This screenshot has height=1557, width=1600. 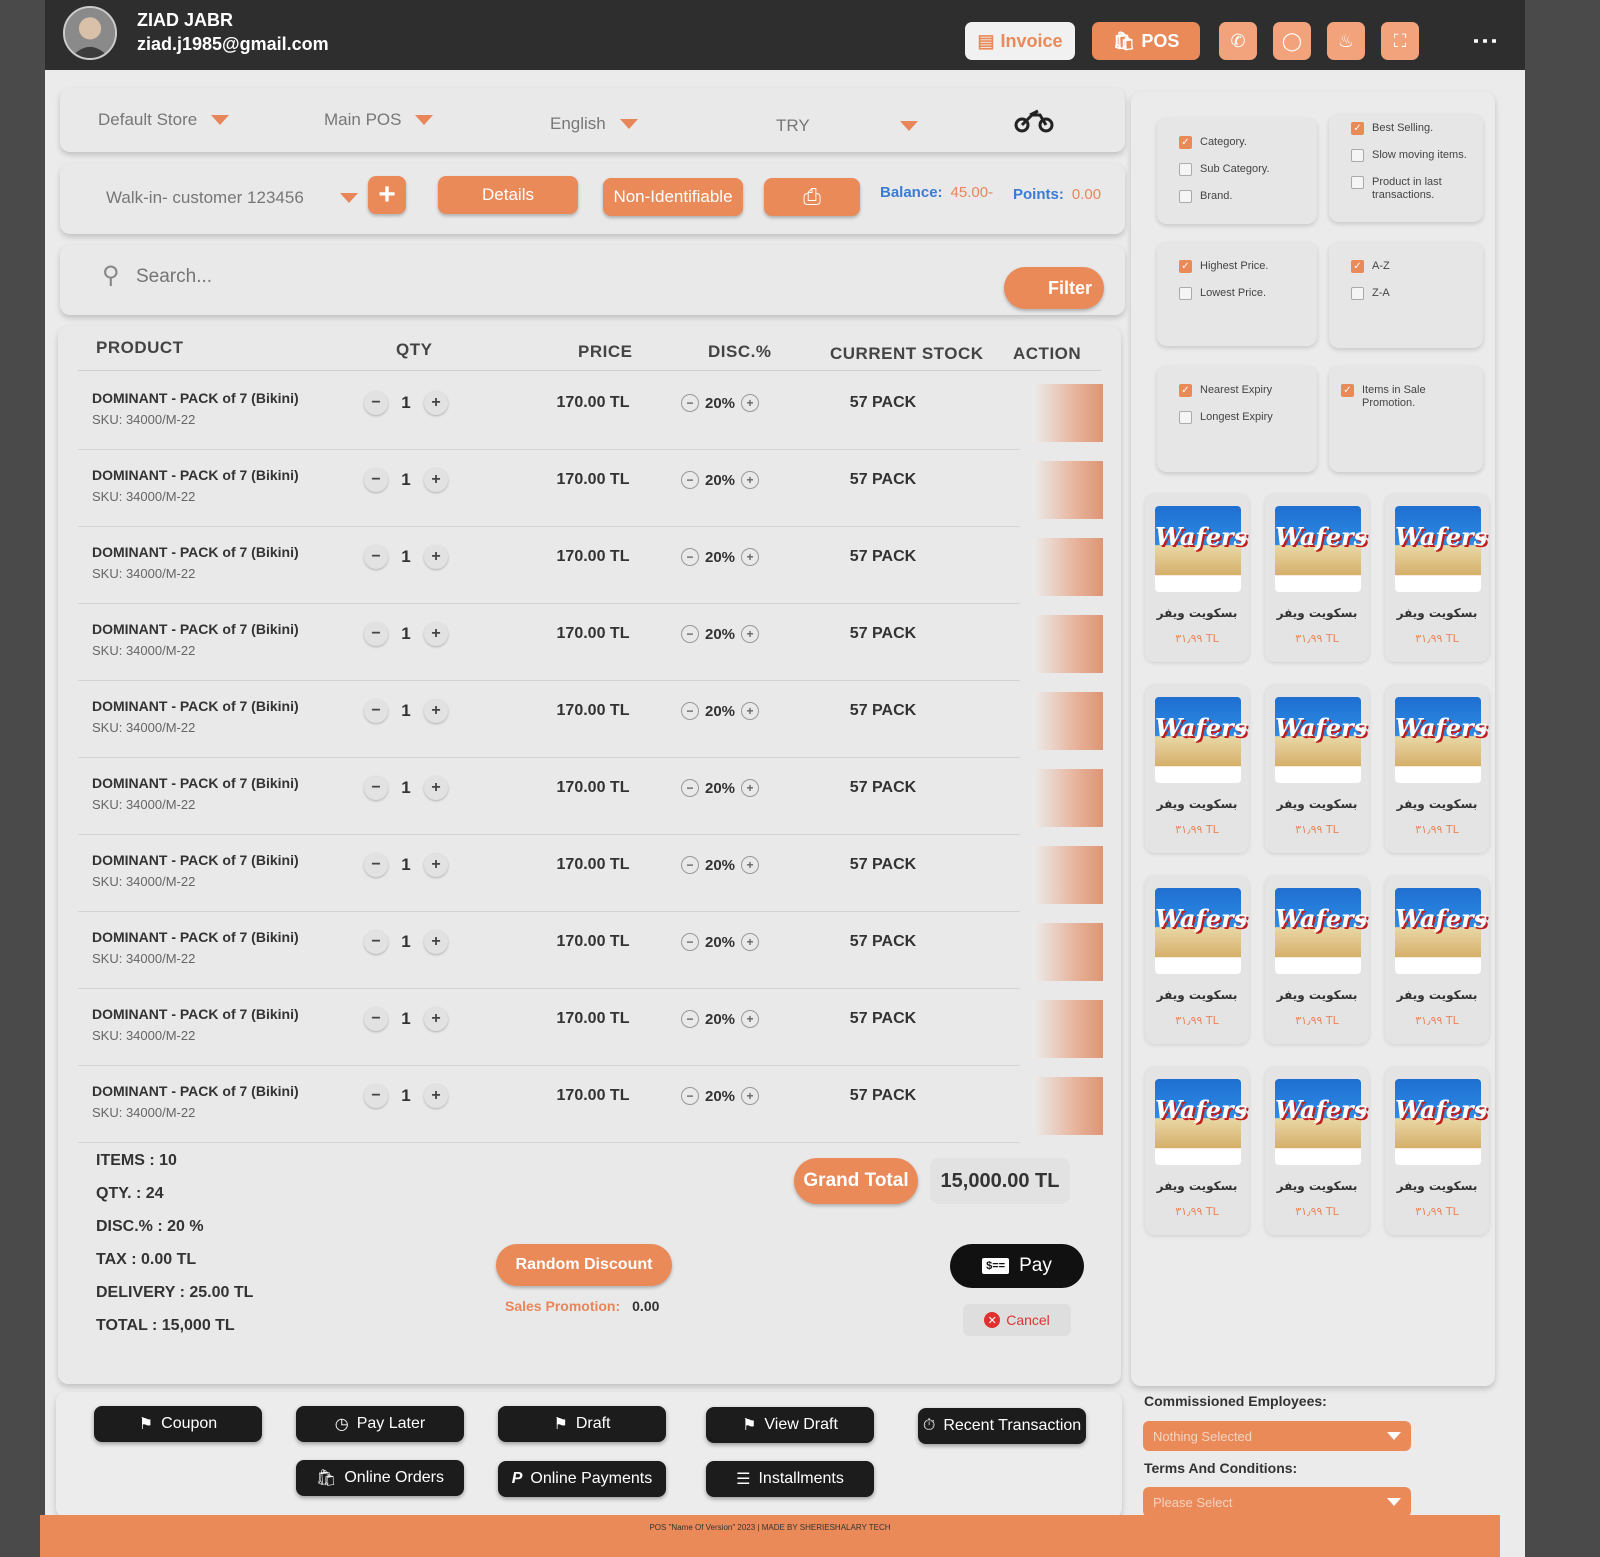 I want to click on commissioned-employees-select: Nothing Selected, so click(x=1277, y=1436).